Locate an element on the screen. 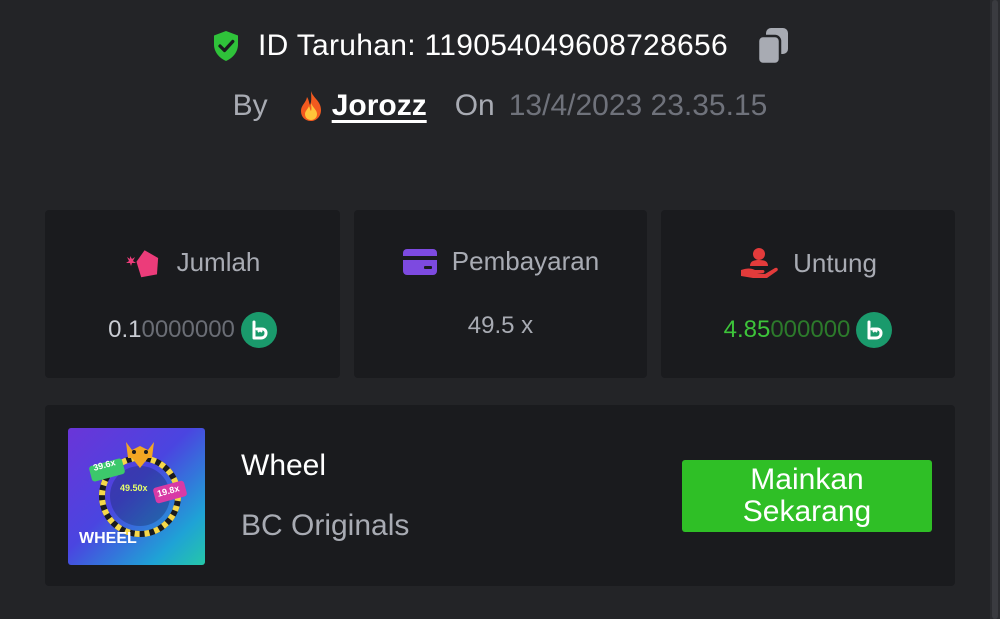 This screenshot has width=1000, height=619. thumb-title: WHEEL is located at coordinates (108, 538).